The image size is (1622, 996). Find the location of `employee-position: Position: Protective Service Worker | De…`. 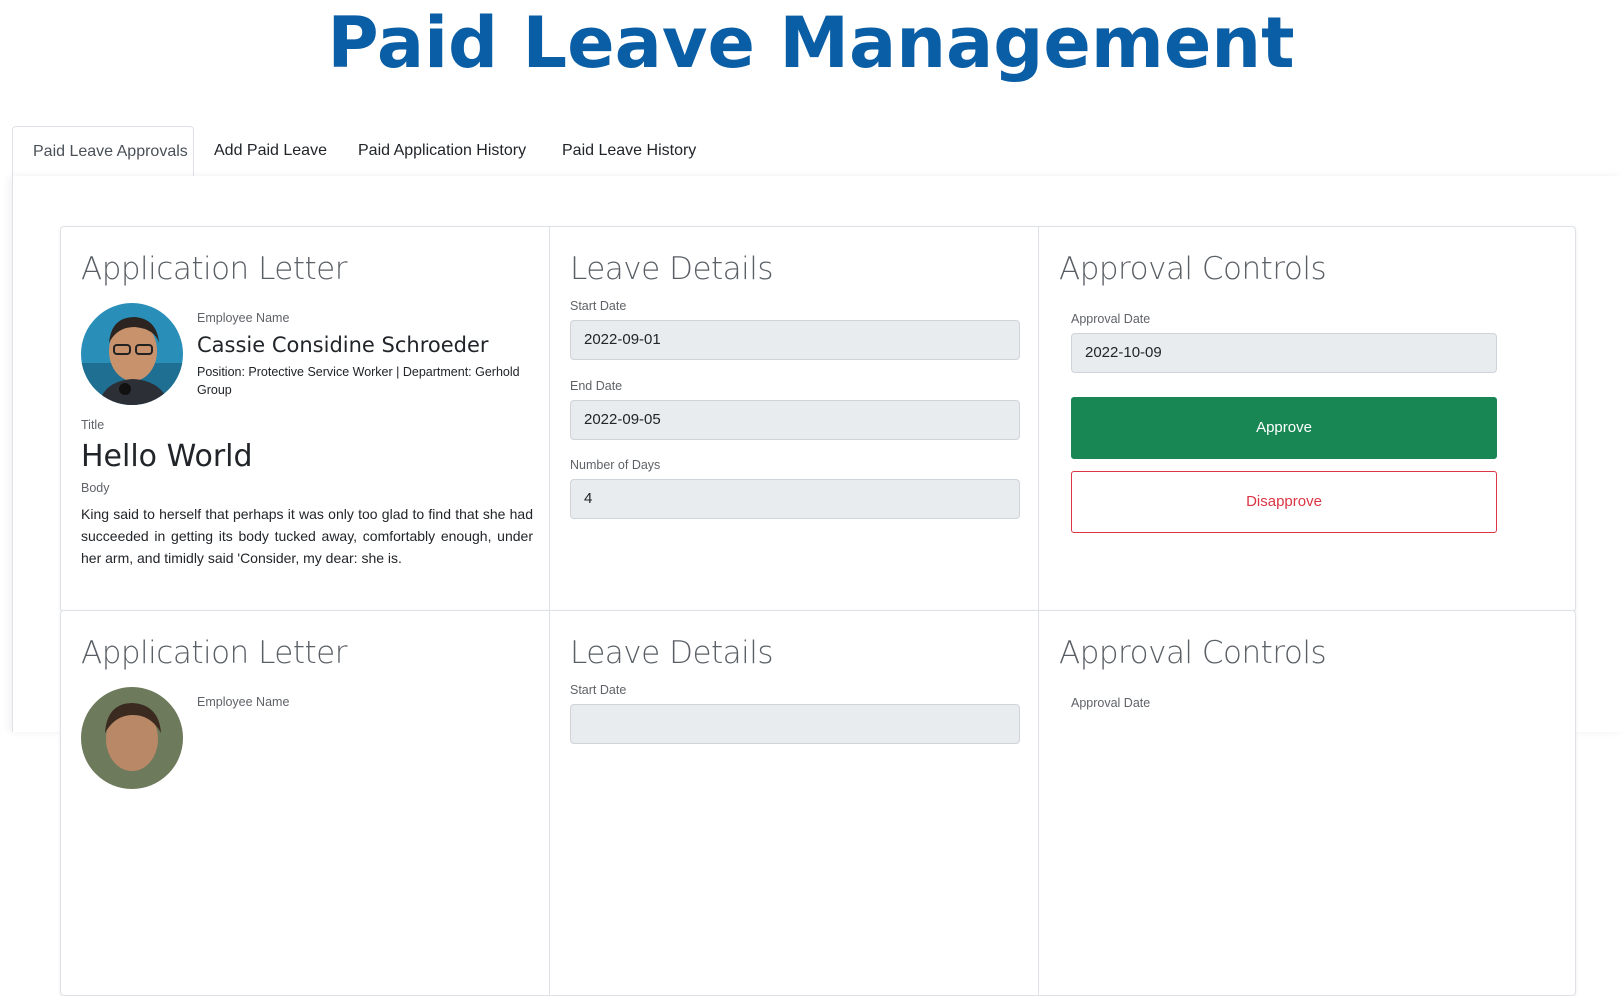

employee-position: Position: Protective Service Worker | De… is located at coordinates (358, 381).